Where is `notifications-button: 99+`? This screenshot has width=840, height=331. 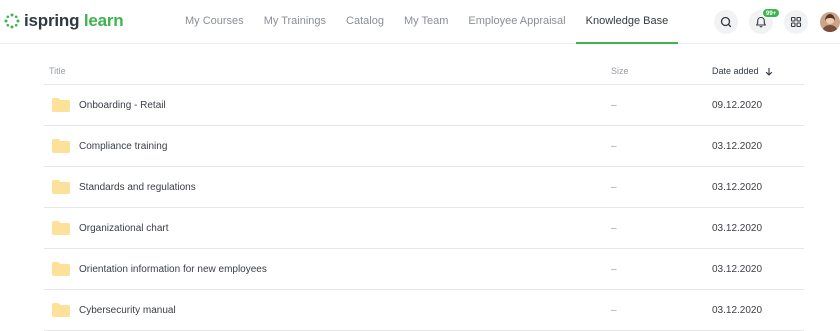
notifications-button: 99+ is located at coordinates (765, 21).